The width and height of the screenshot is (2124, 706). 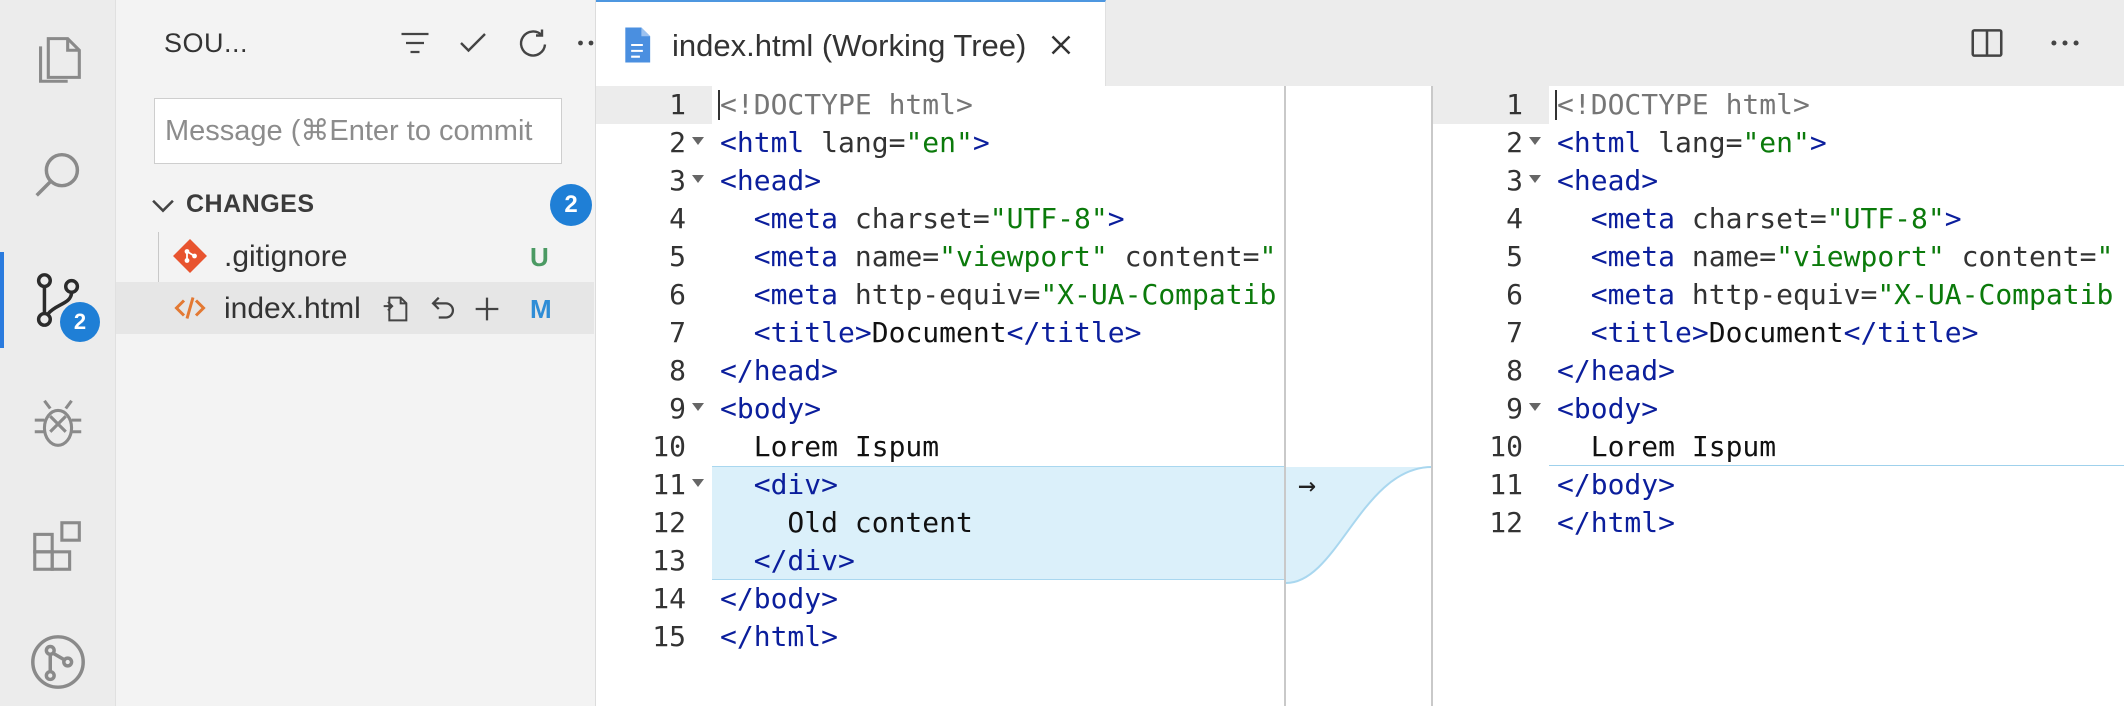 What do you see at coordinates (851, 43) in the screenshot?
I see `editor-tab: index.html (Working Tree)` at bounding box center [851, 43].